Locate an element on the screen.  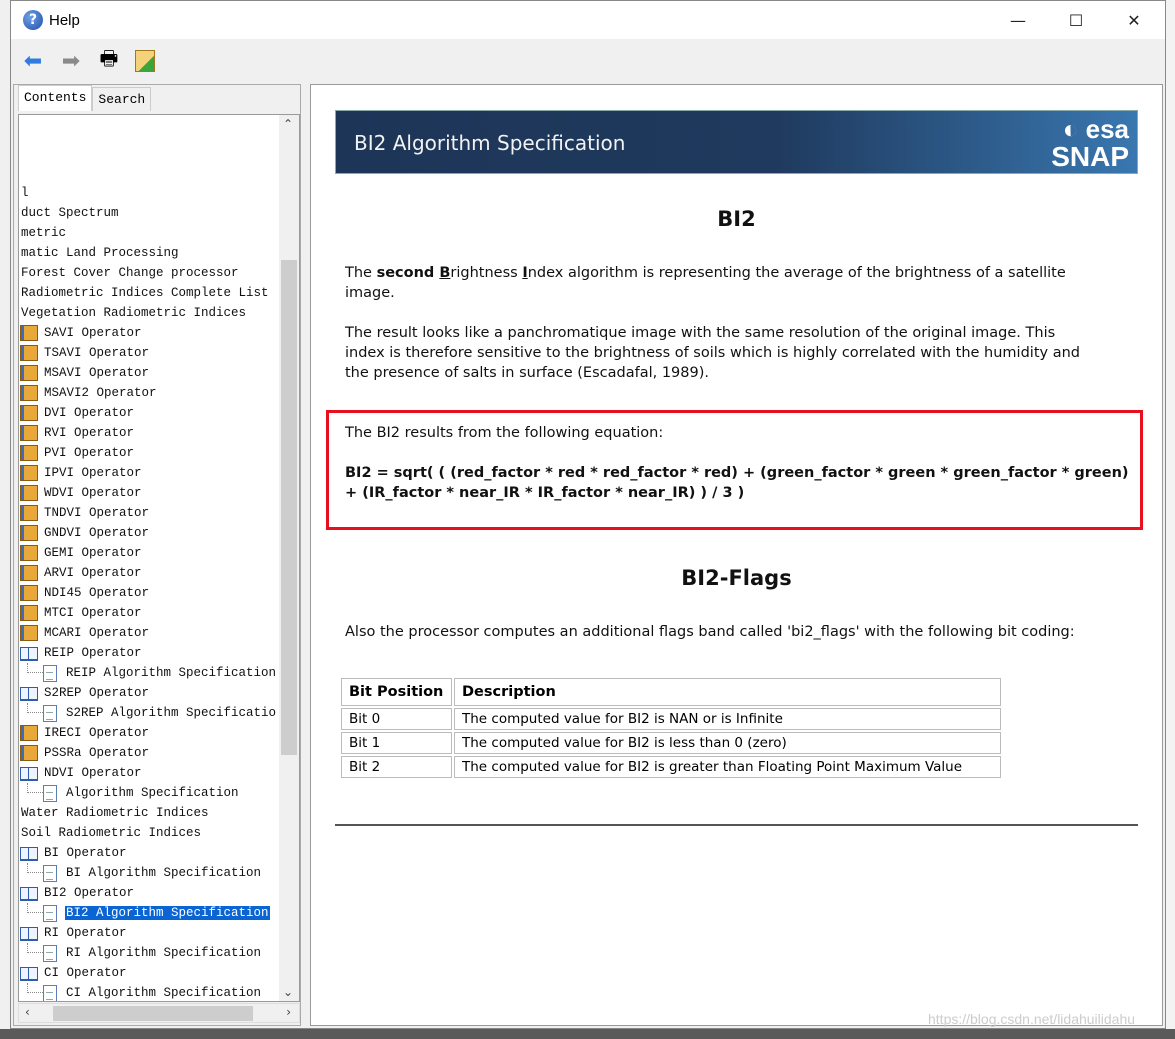
toolbar: ⬅ ➡ 🖶 is located at coordinates (588, 61).